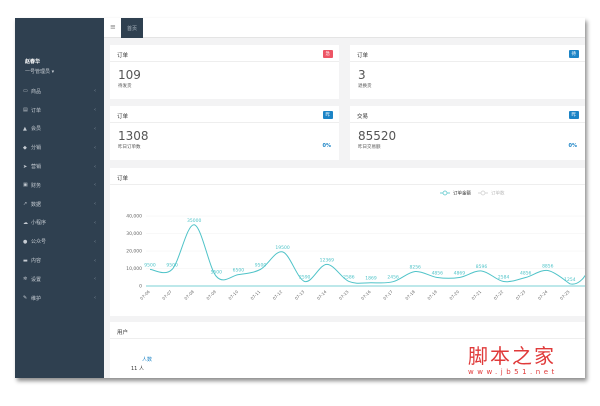 Image resolution: width=600 pixels, height=406 pixels. I want to click on sidebar-item-4: ➤ 营销 ‹, so click(59, 166).